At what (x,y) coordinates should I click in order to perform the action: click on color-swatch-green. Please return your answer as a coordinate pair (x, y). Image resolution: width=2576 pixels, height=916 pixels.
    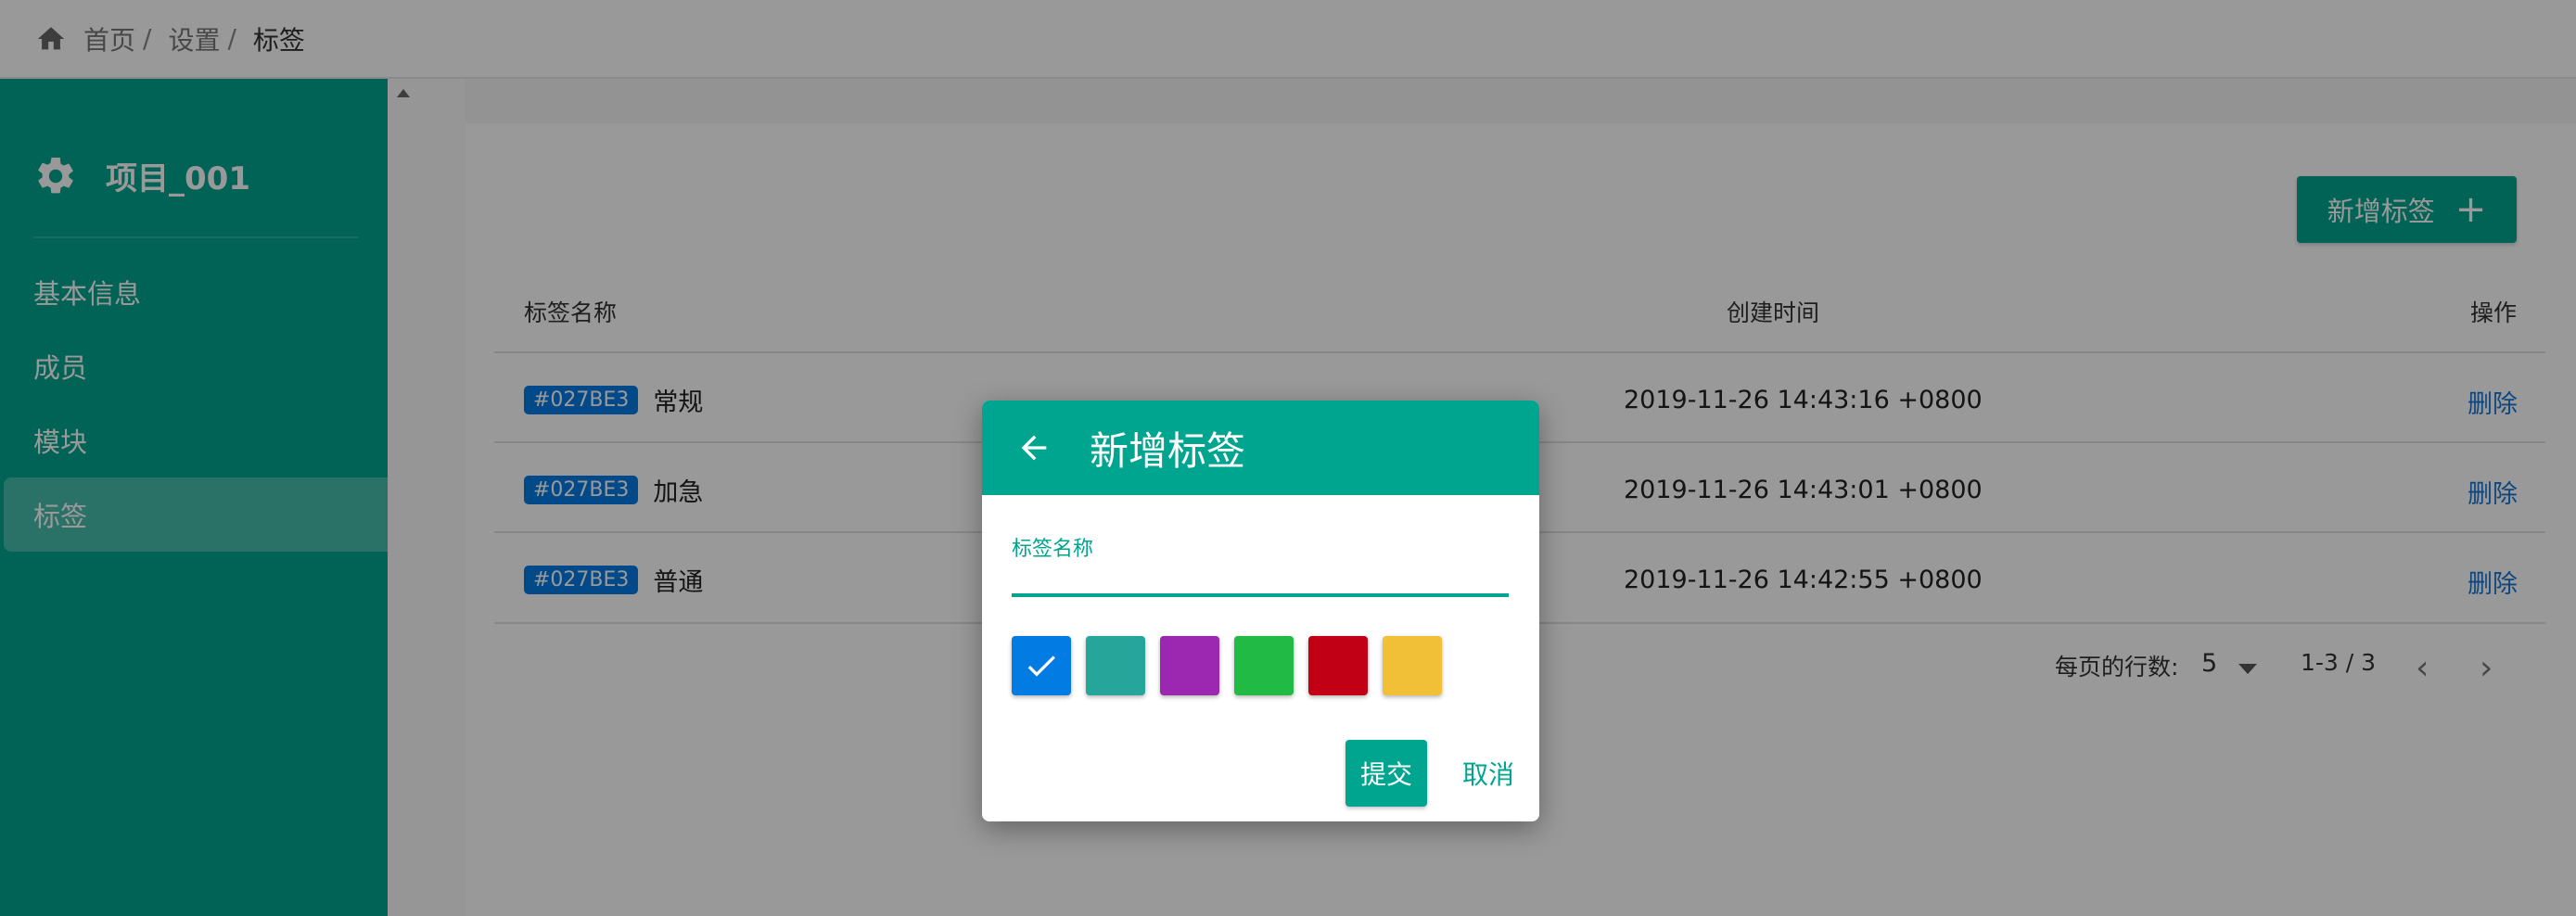
    Looking at the image, I should click on (1264, 665).